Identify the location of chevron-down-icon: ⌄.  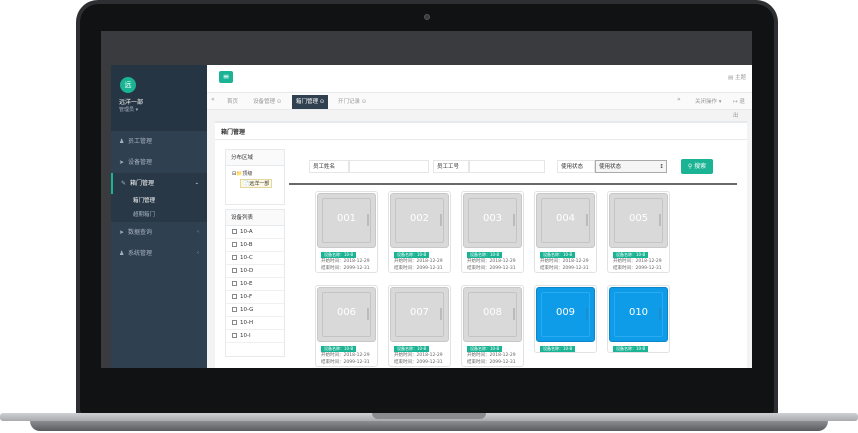
(196, 183).